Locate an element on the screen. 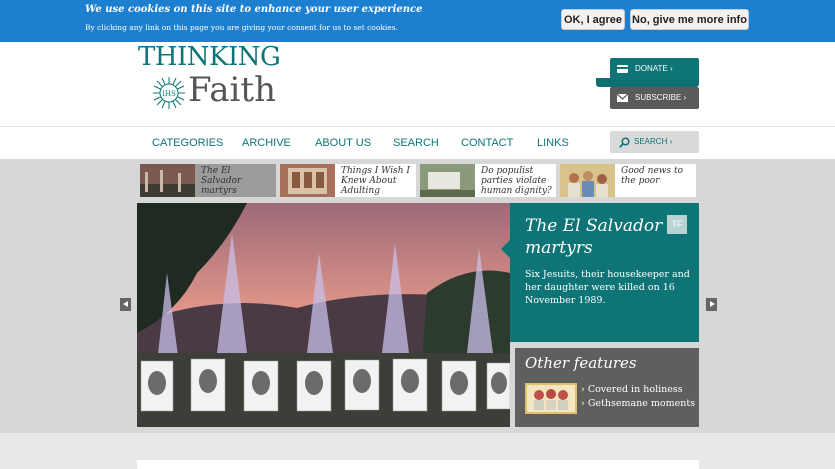 The image size is (835, 469). subscribe-button: SUBSCRIBE › is located at coordinates (654, 98).